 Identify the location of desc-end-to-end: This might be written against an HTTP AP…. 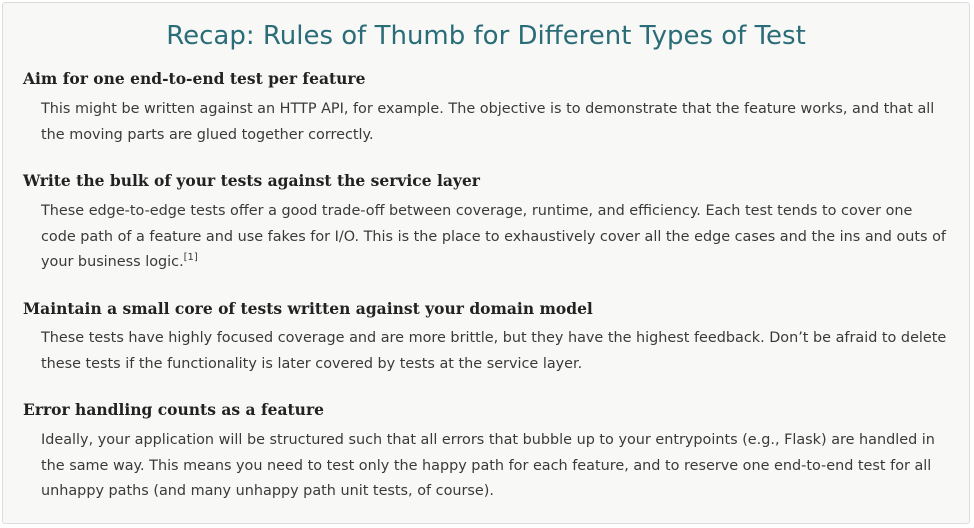
(498, 122).